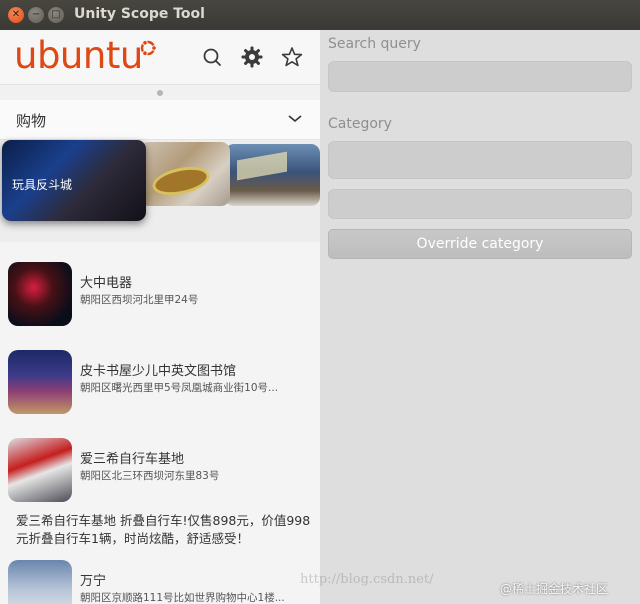  I want to click on category-input, so click(480, 204).